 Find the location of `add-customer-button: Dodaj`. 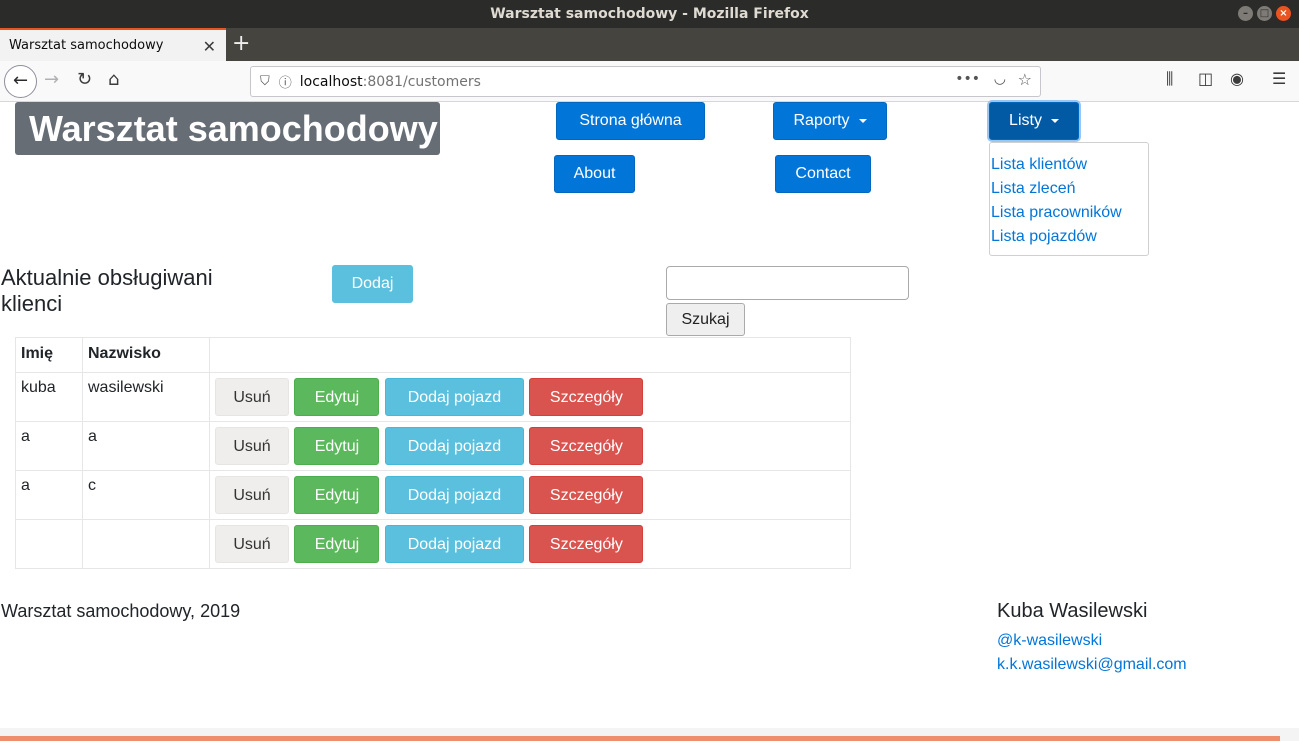

add-customer-button: Dodaj is located at coordinates (372, 284).